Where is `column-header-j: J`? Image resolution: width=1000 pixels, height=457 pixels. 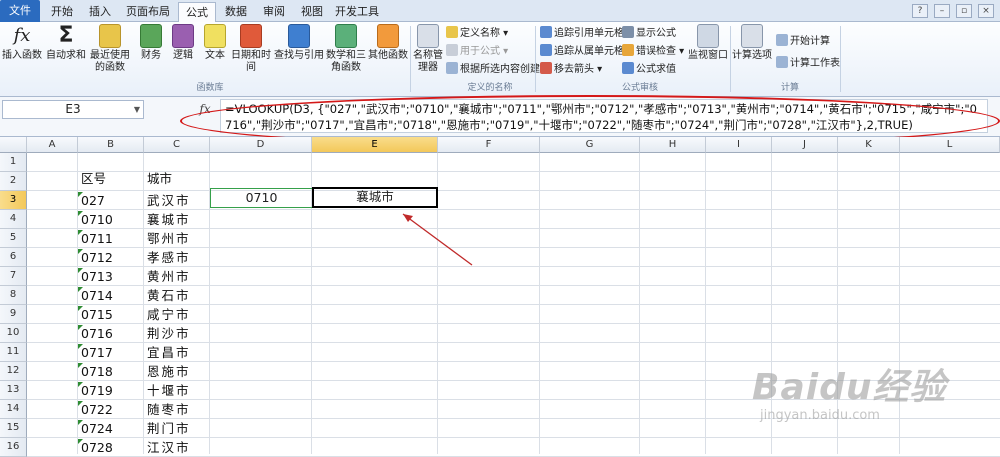 column-header-j: J is located at coordinates (805, 145).